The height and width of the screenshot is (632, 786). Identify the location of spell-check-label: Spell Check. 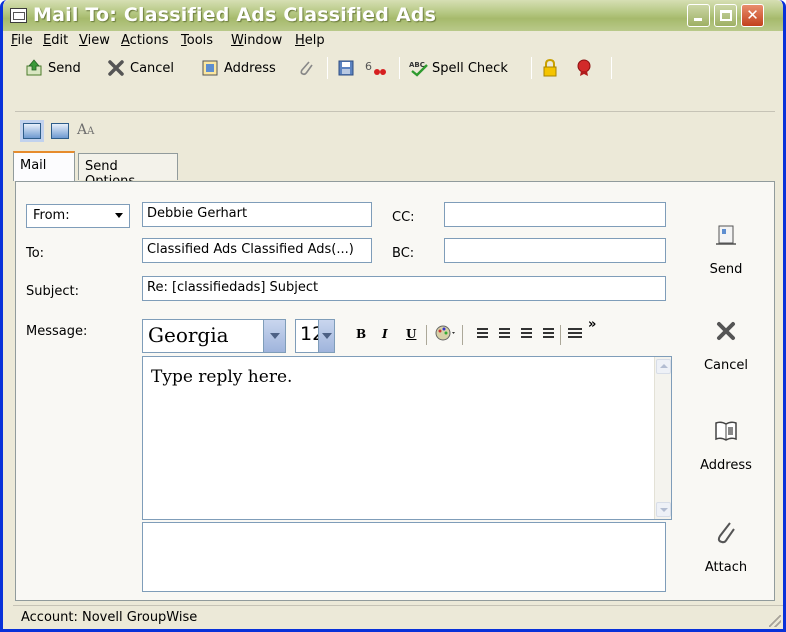
(470, 68).